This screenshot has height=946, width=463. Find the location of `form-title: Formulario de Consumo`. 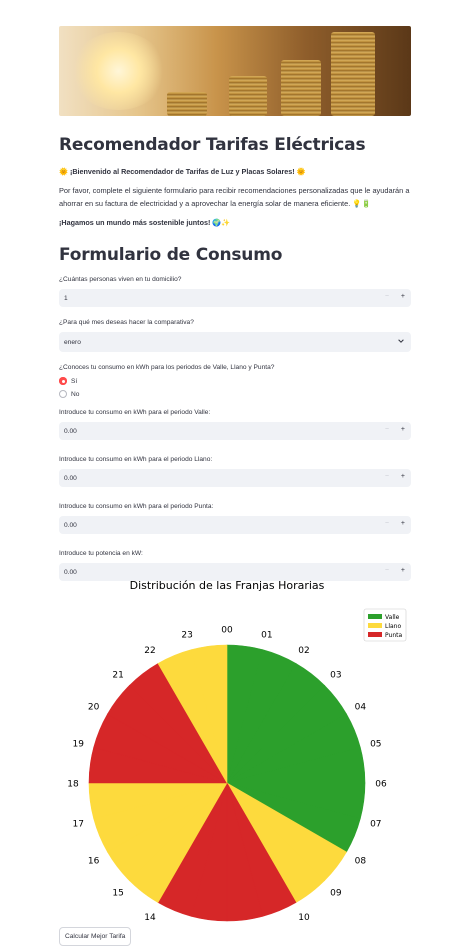

form-title: Formulario de Consumo is located at coordinates (171, 255).